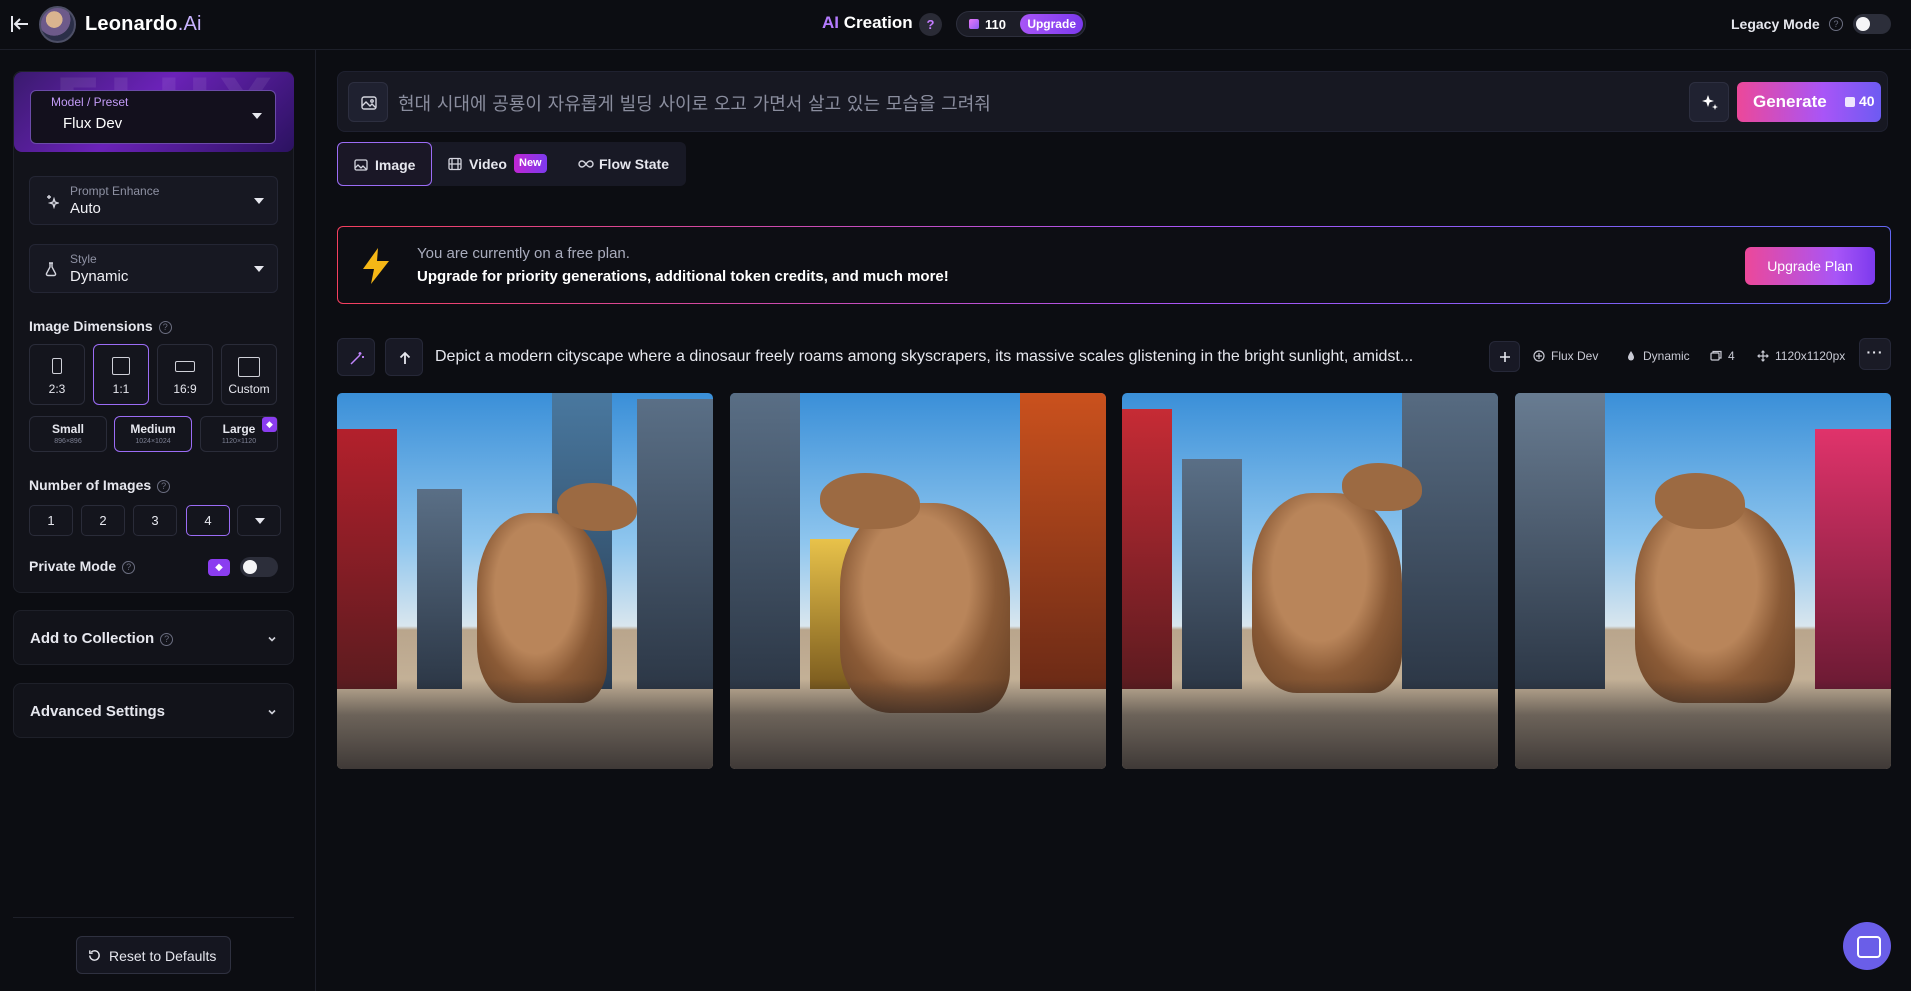 Image resolution: width=1911 pixels, height=991 pixels. What do you see at coordinates (249, 374) in the screenshot?
I see `aspect-custom-button: Custom` at bounding box center [249, 374].